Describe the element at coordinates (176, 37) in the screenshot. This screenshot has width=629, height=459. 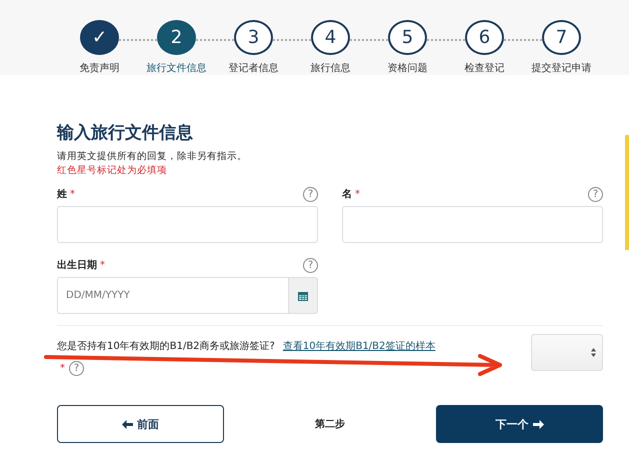
I see `step-circle: 2` at that location.